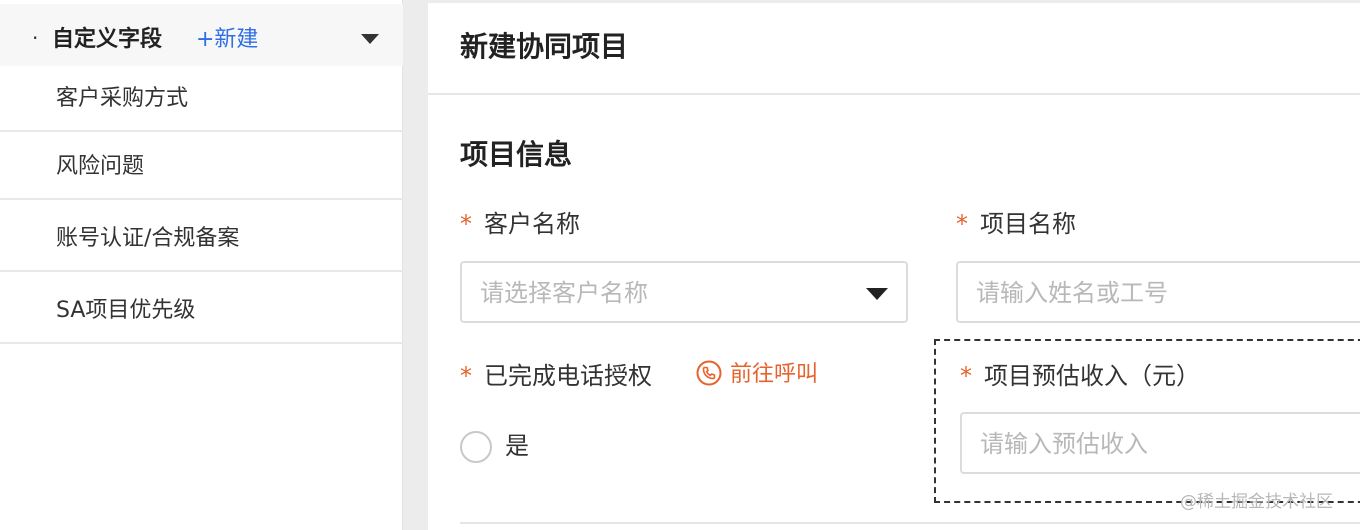 The image size is (1360, 530). I want to click on project-name-input: 请输入姓名或工号, so click(1158, 292).